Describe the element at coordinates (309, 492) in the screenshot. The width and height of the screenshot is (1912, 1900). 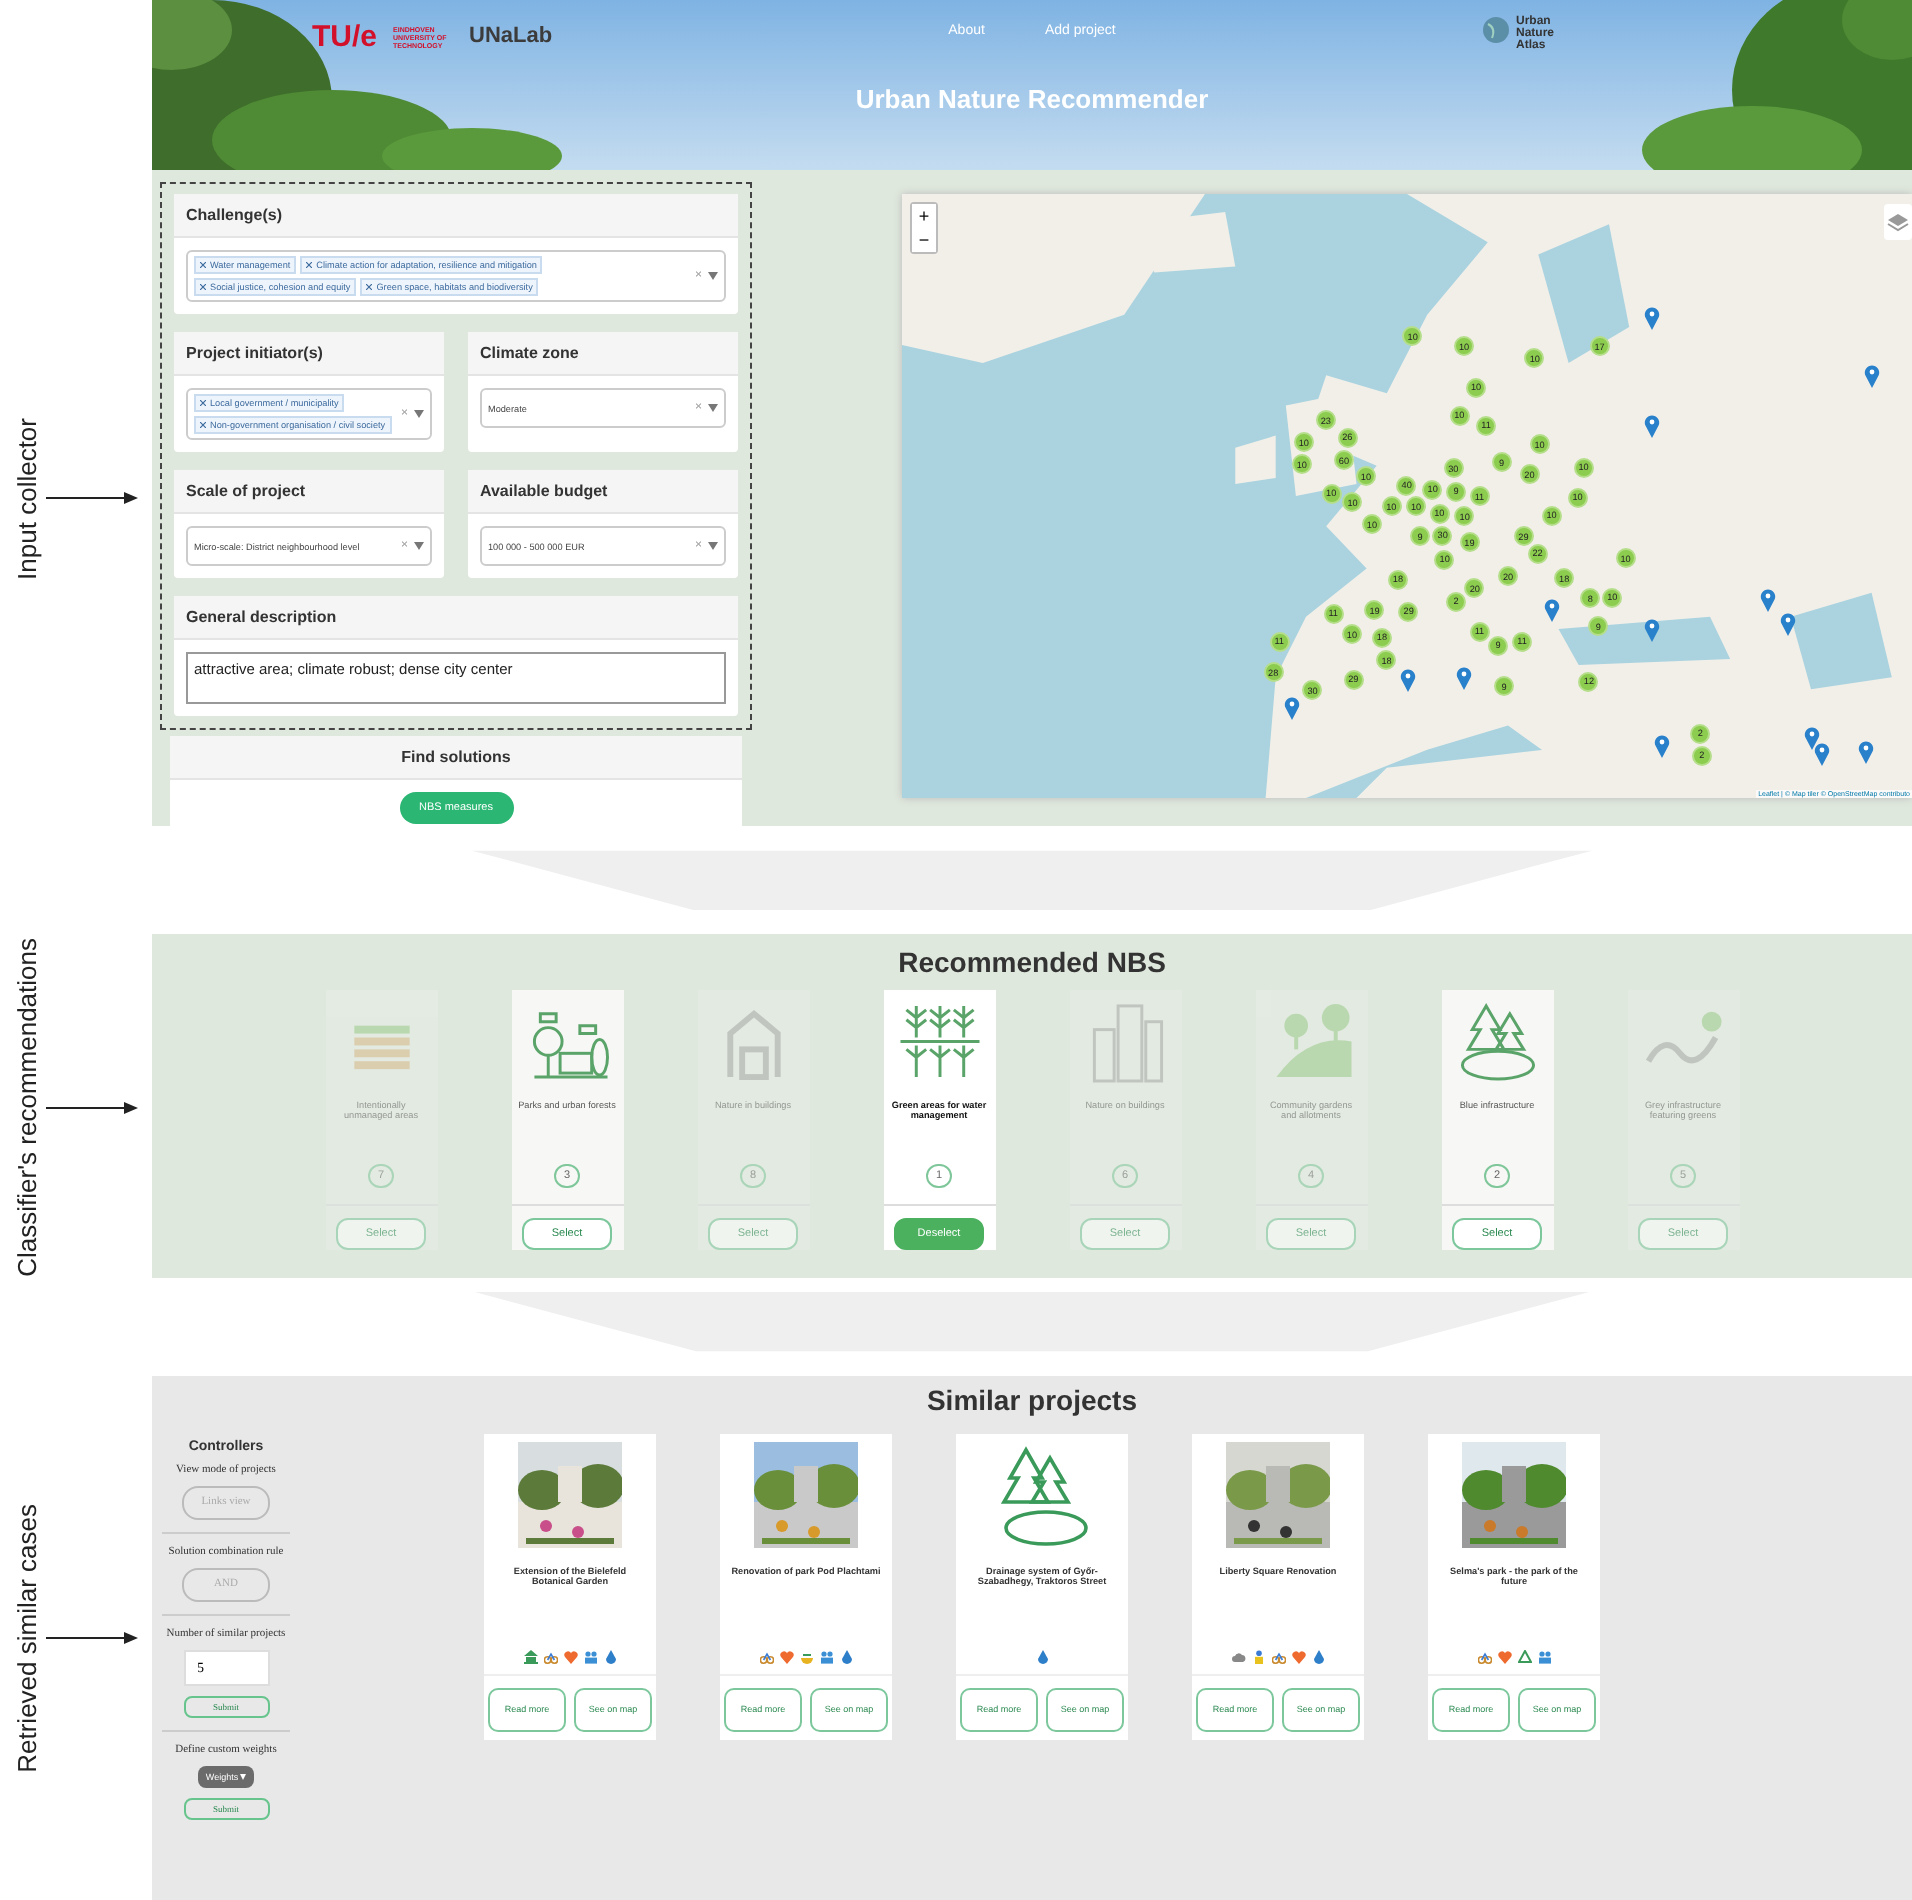
I see `card-title: Scale of project` at that location.